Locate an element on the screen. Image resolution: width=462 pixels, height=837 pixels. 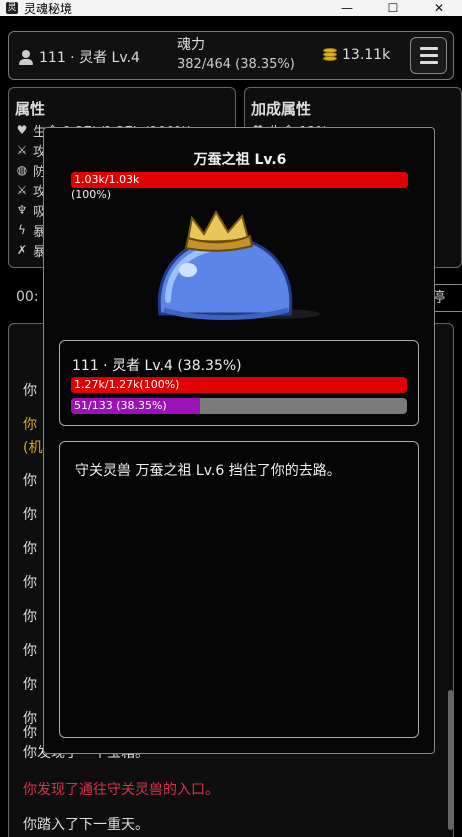
log-scrollbar is located at coordinates (450, 760).